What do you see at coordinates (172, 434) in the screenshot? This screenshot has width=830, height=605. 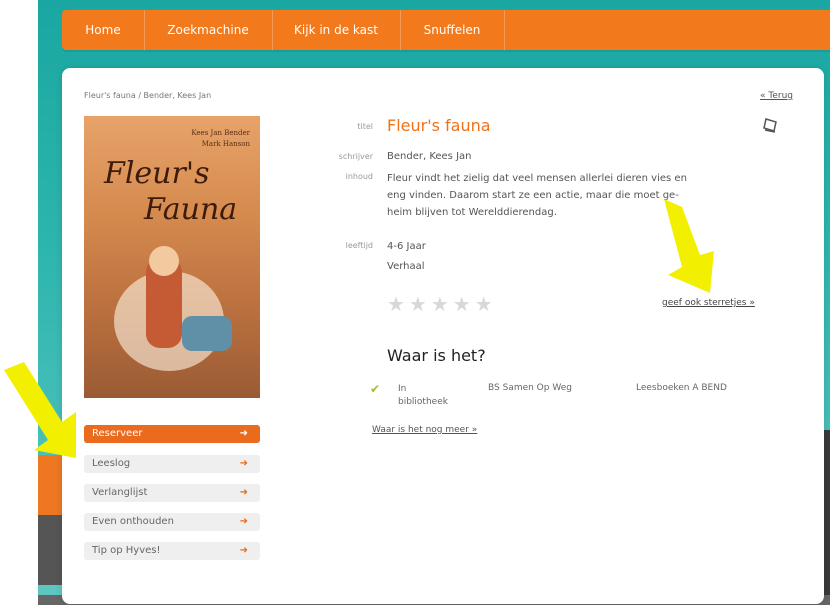 I see `reserveer-button: Reserveer ➜` at bounding box center [172, 434].